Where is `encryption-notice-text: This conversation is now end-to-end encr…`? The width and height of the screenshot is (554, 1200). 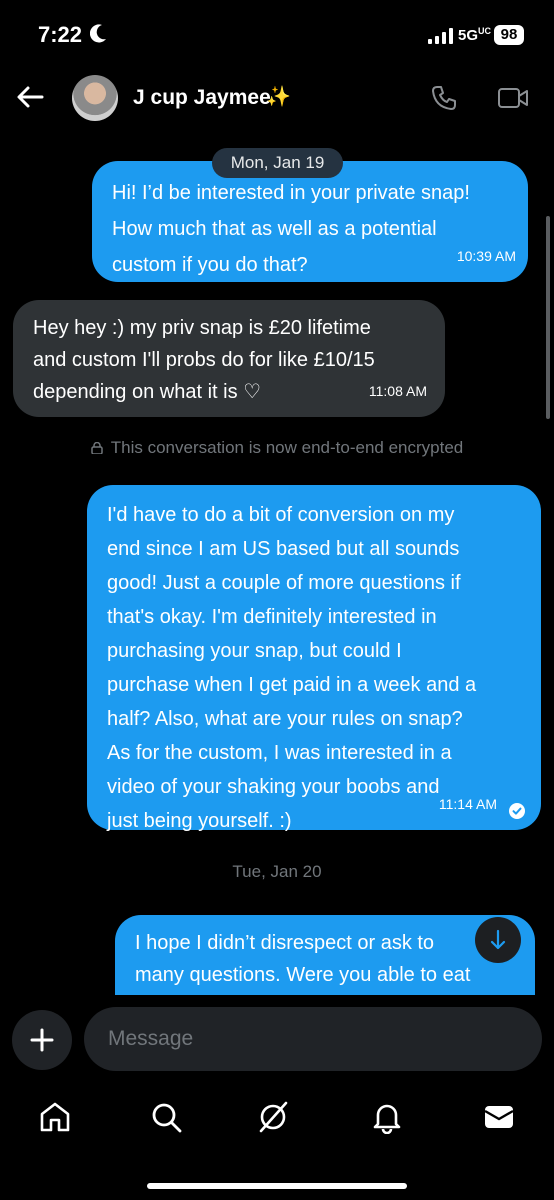
encryption-notice-text: This conversation is now end-to-end encr… is located at coordinates (287, 447).